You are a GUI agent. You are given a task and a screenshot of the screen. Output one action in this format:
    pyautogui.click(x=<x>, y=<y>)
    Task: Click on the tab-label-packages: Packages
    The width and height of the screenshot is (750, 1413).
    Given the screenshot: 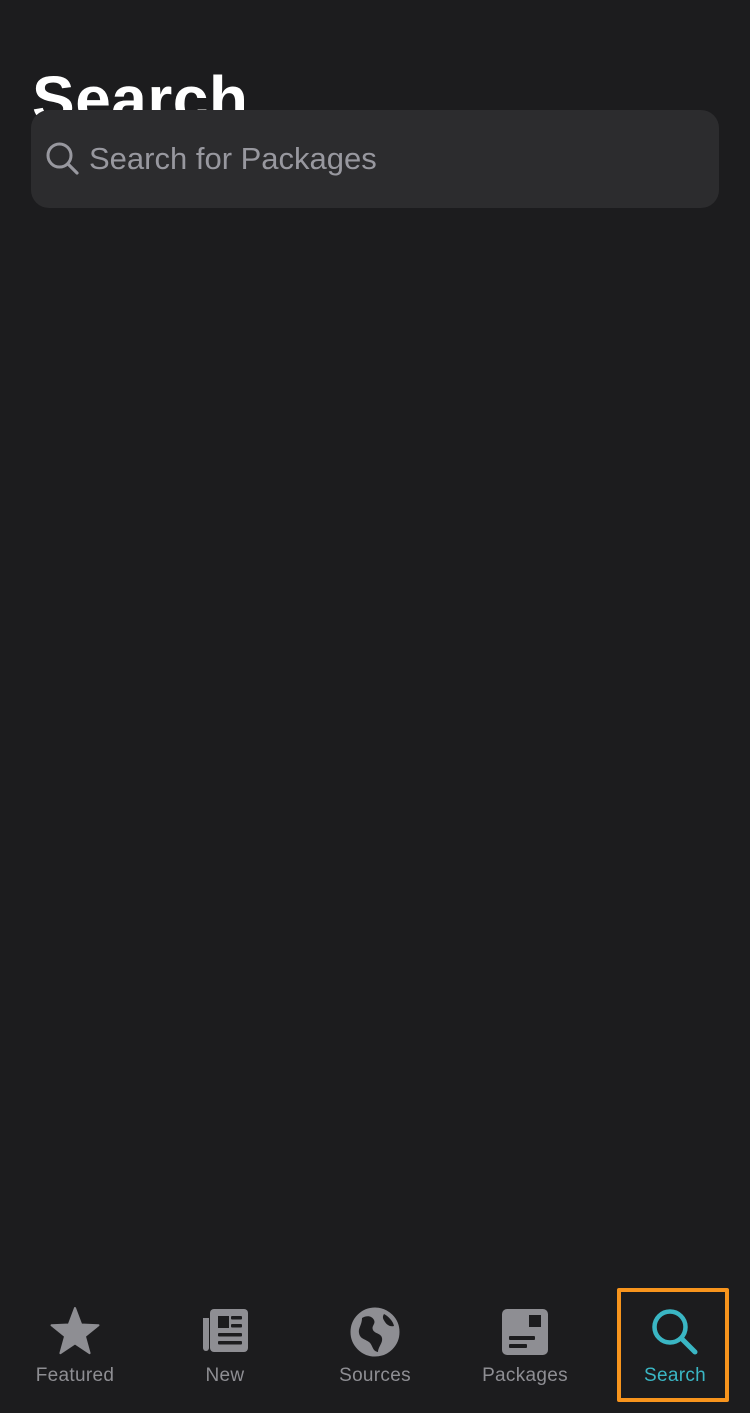 What is the action you would take?
    pyautogui.click(x=525, y=1375)
    